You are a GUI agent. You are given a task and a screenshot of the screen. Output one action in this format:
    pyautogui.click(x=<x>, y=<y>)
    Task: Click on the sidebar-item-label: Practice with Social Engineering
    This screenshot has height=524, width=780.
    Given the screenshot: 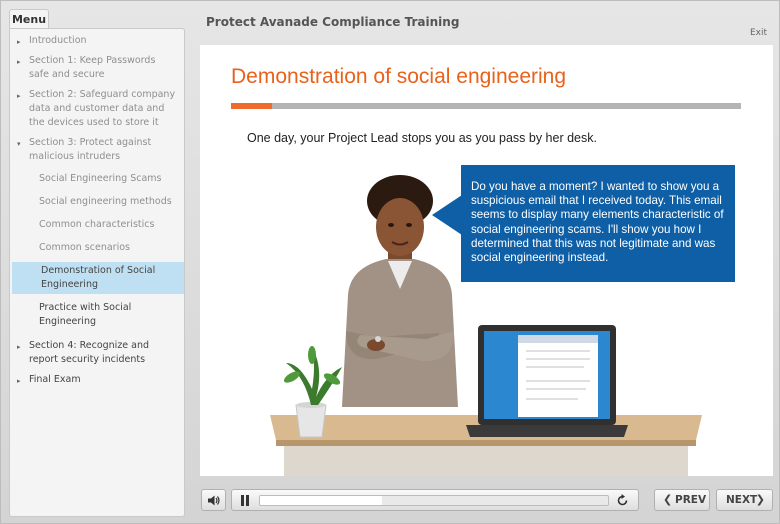 What is the action you would take?
    pyautogui.click(x=85, y=314)
    